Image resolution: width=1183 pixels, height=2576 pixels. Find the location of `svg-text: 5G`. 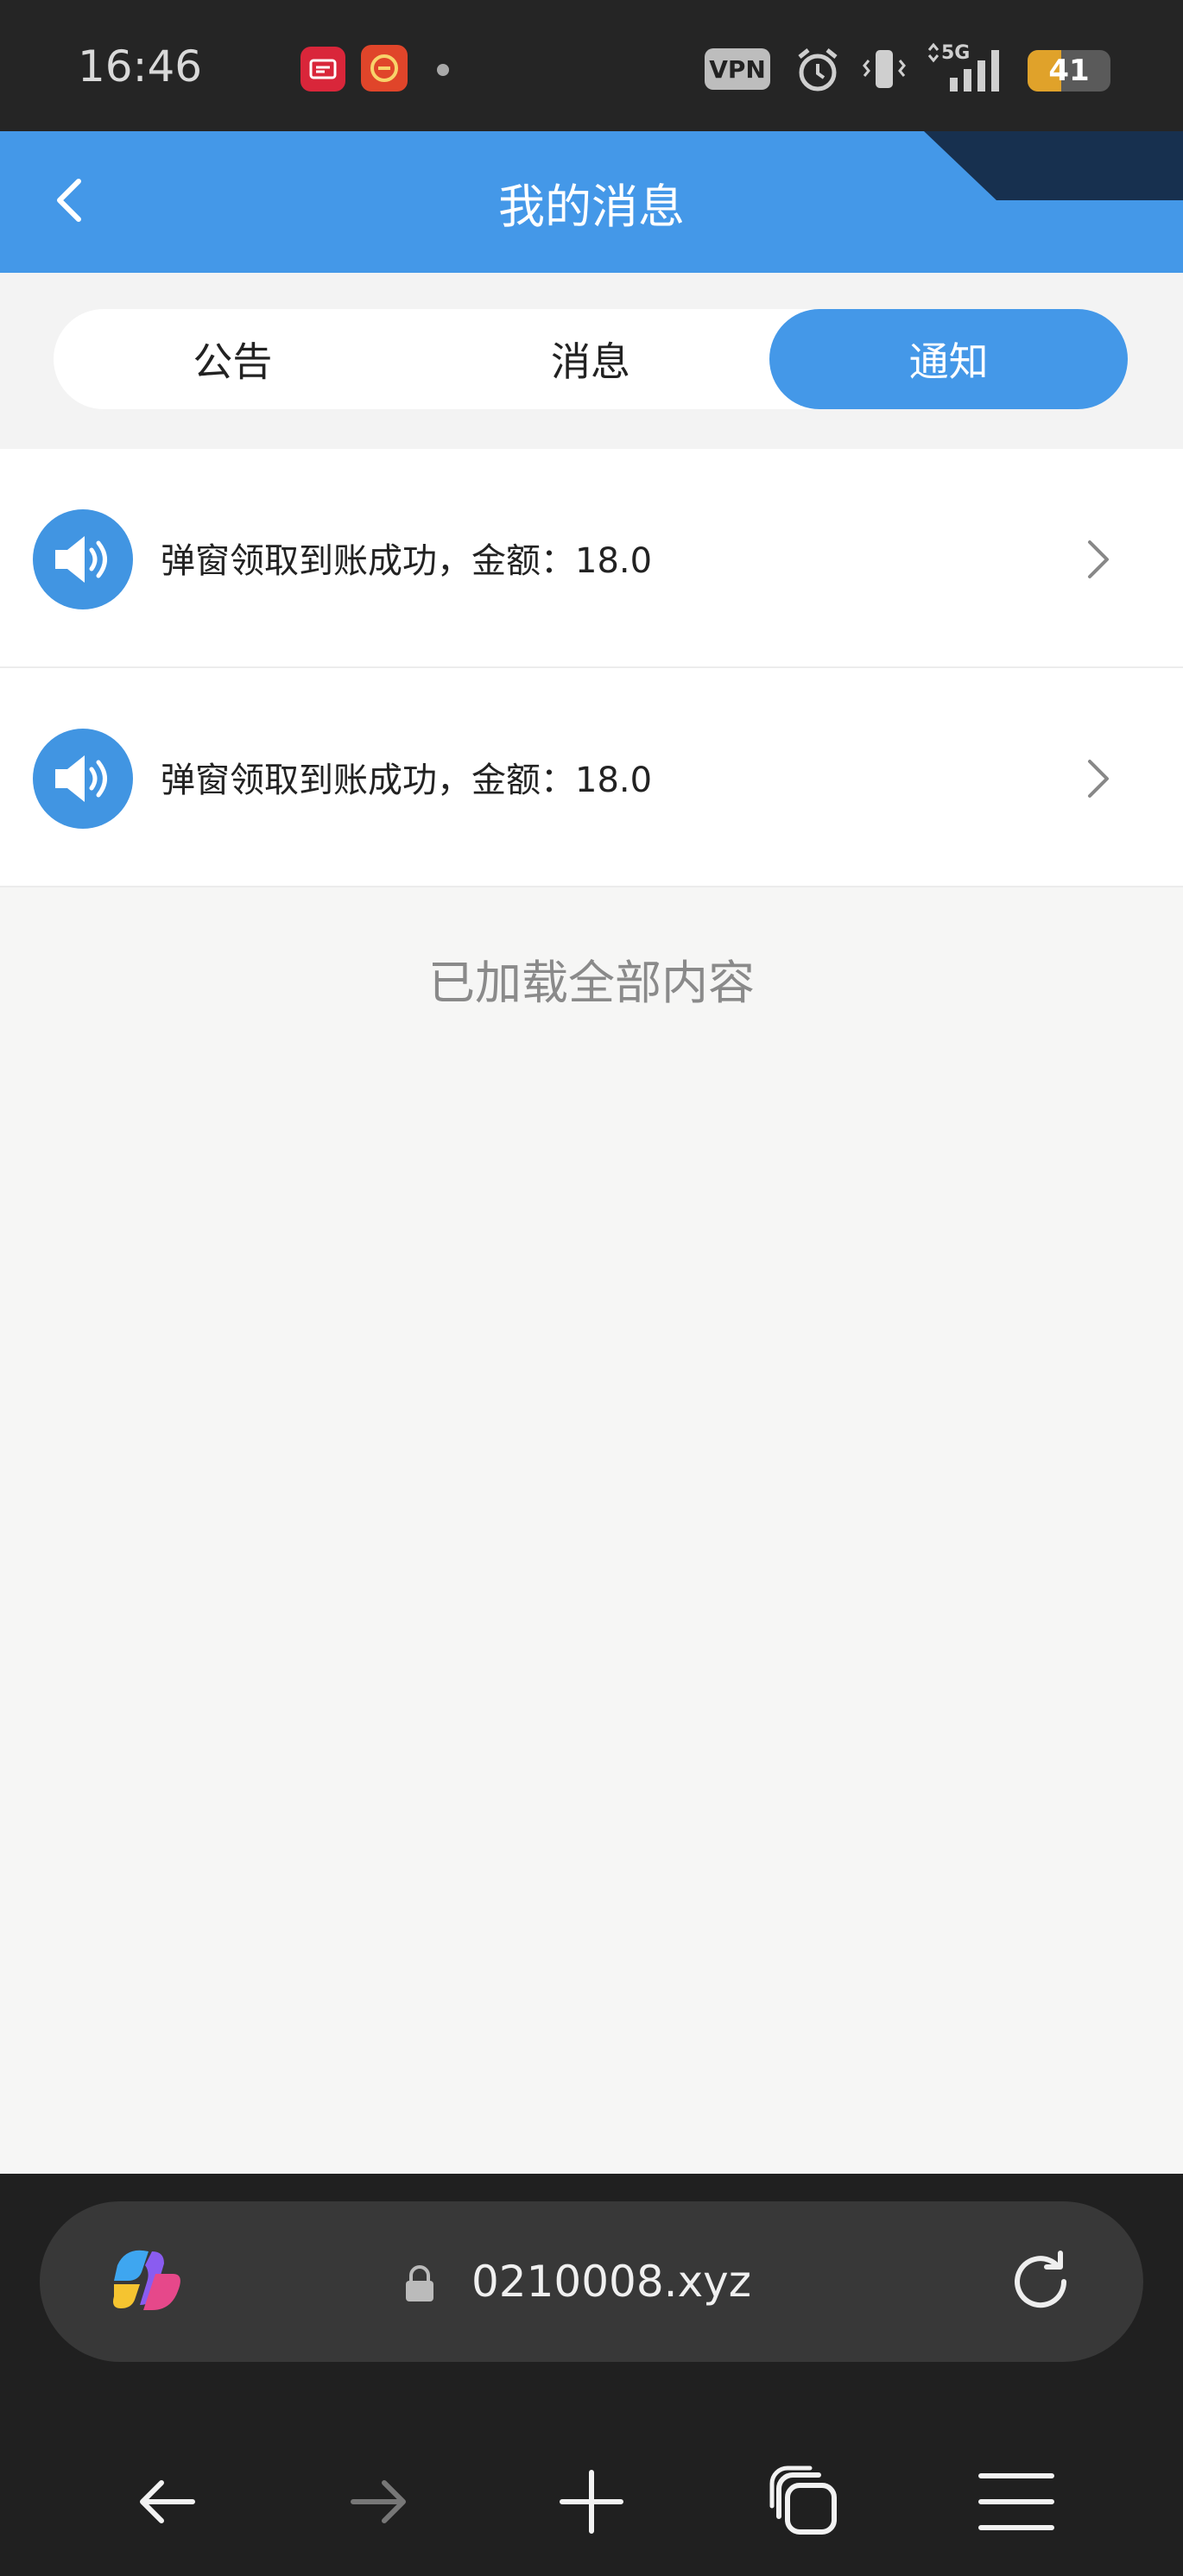

svg-text: 5G is located at coordinates (955, 53).